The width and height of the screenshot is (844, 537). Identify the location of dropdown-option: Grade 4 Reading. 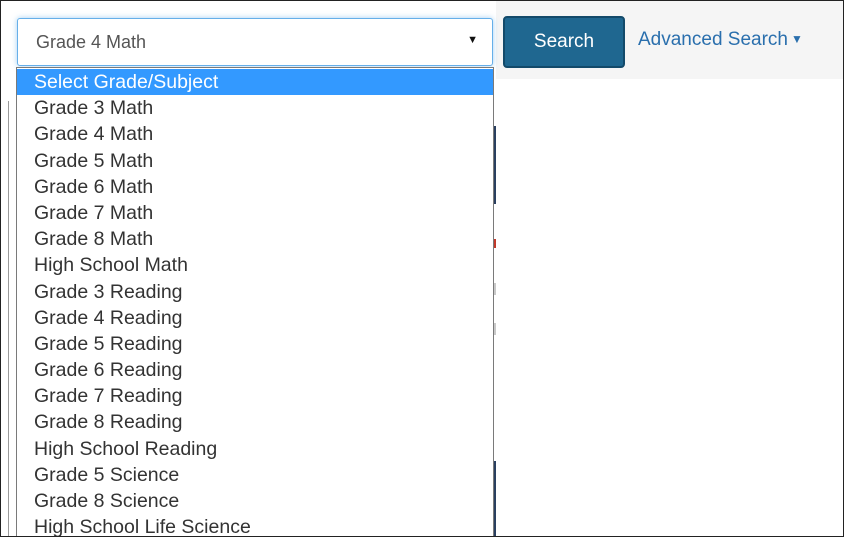
(255, 318).